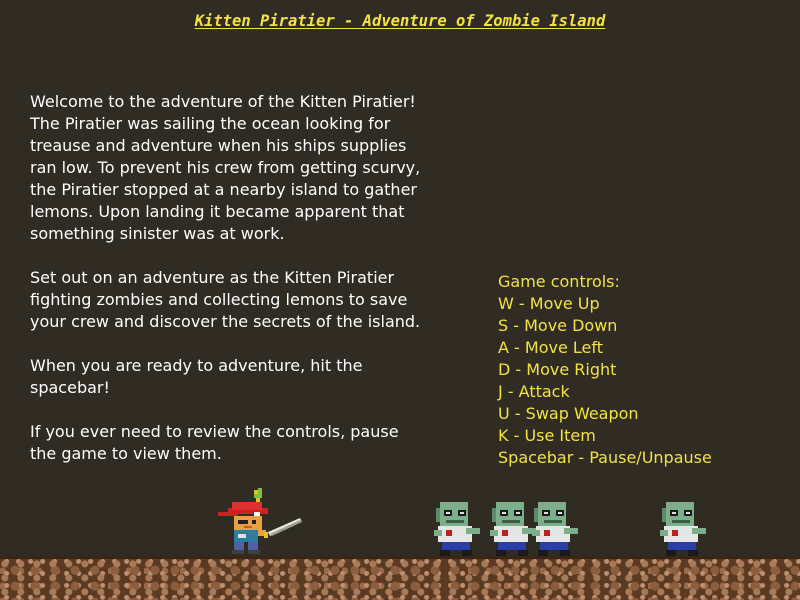 The image size is (800, 600). Describe the element at coordinates (260, 521) in the screenshot. I see `kitten-pirate-sprite` at that location.